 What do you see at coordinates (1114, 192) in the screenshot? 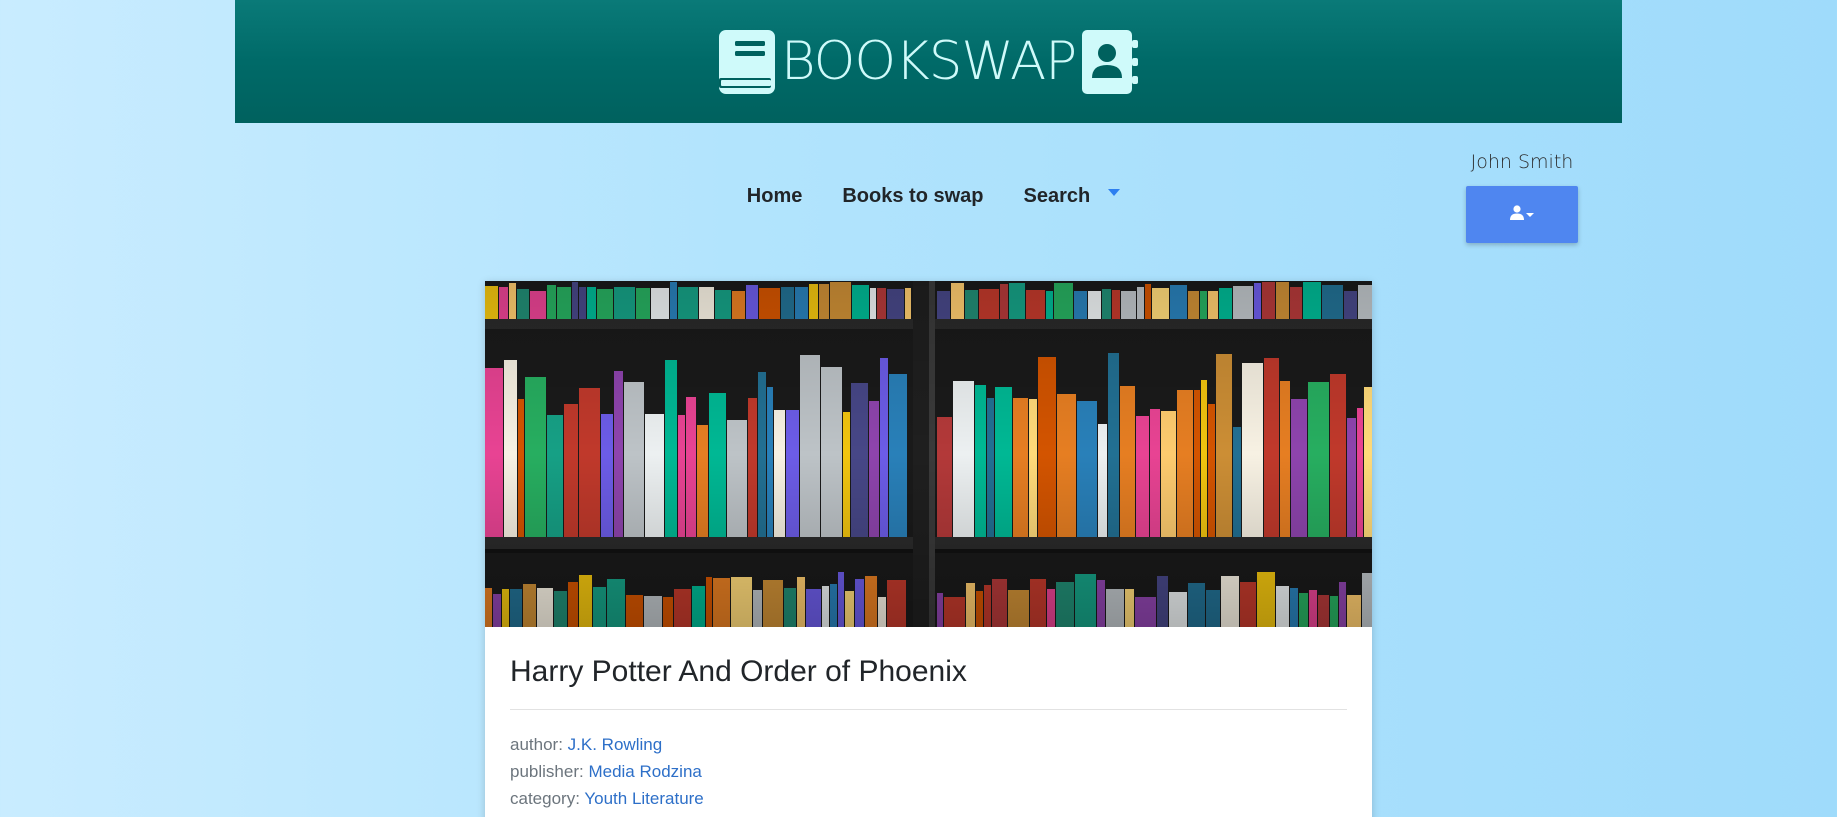
I see `caret-down-icon` at bounding box center [1114, 192].